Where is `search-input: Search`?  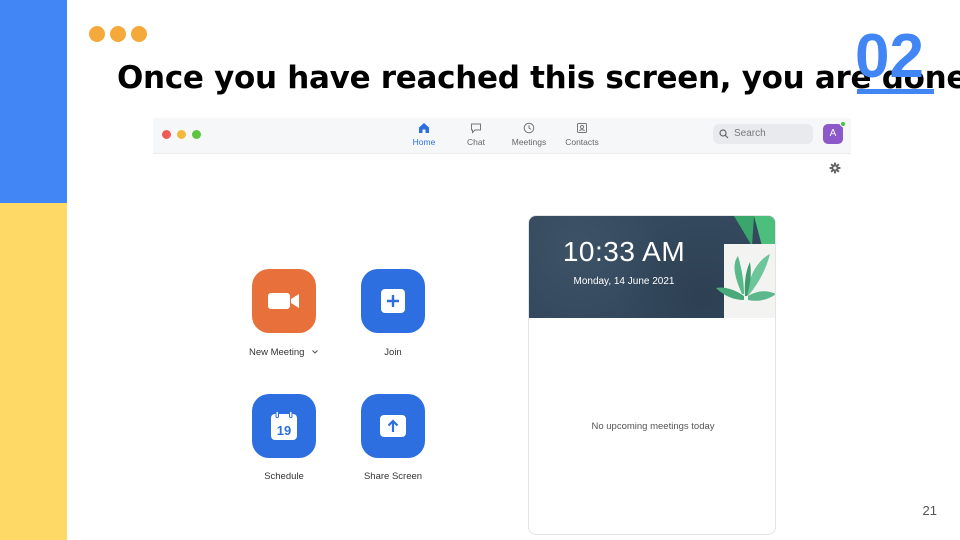 search-input: Search is located at coordinates (763, 134).